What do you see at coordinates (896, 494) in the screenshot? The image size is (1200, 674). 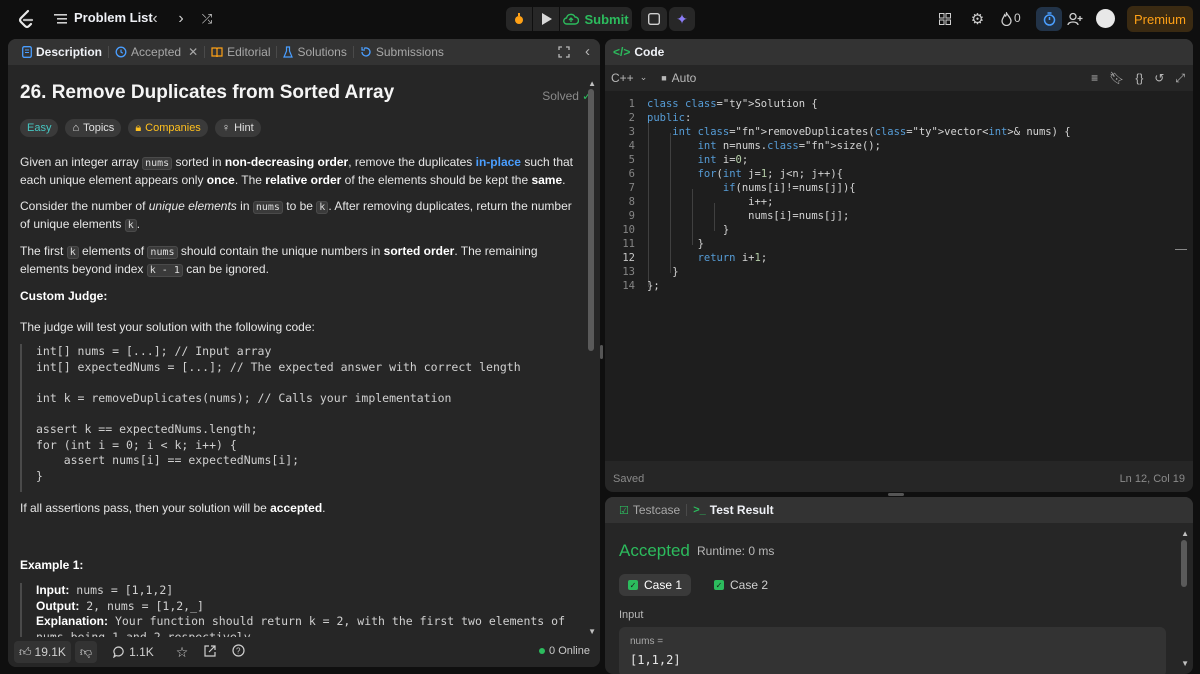 I see `horizontal-resize-handle` at bounding box center [896, 494].